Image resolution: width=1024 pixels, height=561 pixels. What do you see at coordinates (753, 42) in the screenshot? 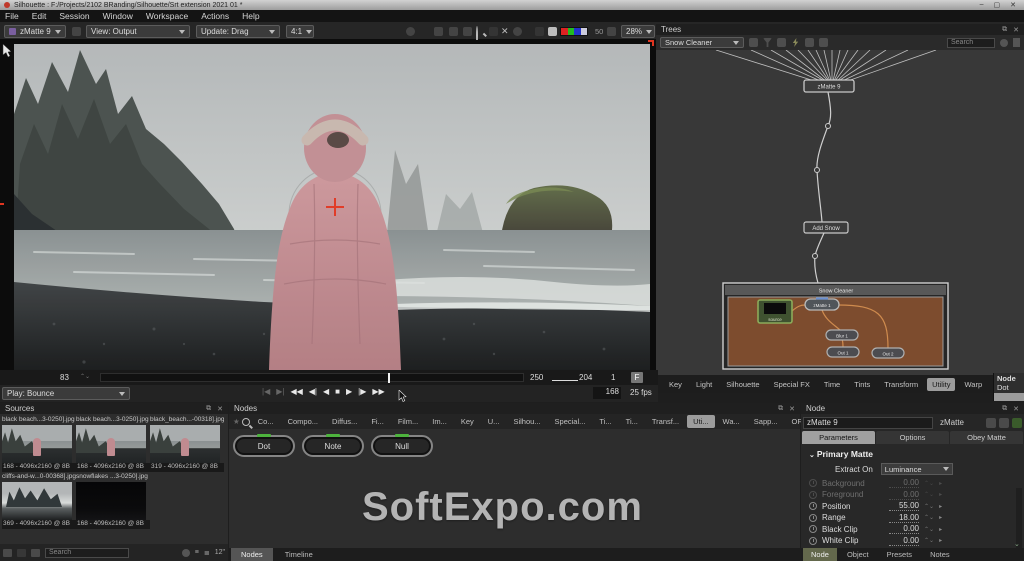
I see `layout-icon` at bounding box center [753, 42].